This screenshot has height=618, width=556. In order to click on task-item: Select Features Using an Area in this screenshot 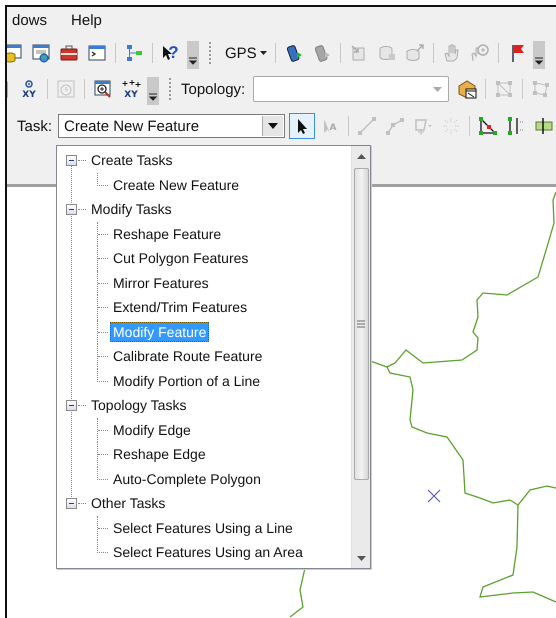, I will do `click(208, 552)`.